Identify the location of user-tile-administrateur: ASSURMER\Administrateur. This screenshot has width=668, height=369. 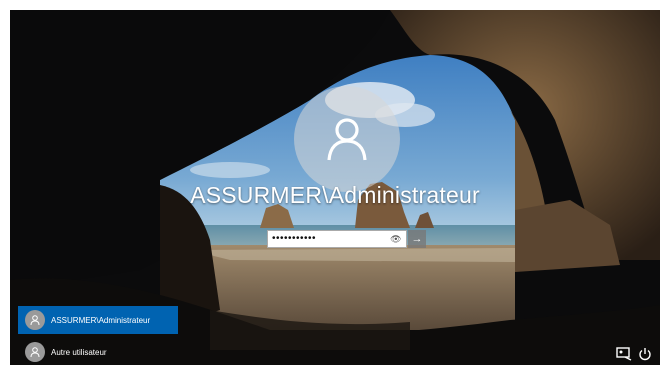
(98, 320).